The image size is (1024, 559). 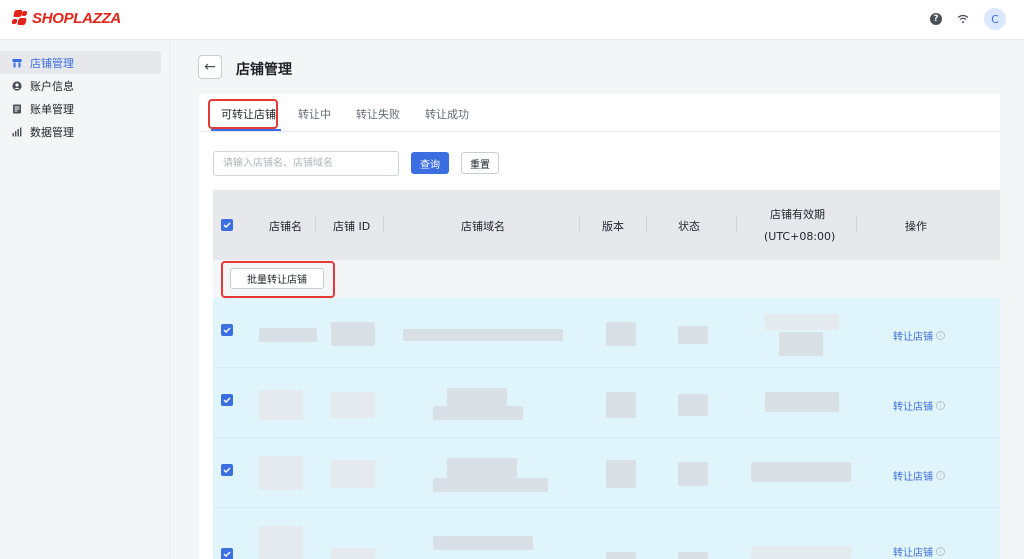 I want to click on column-header-expiry-timezone: (UTC+08:00), so click(x=800, y=236).